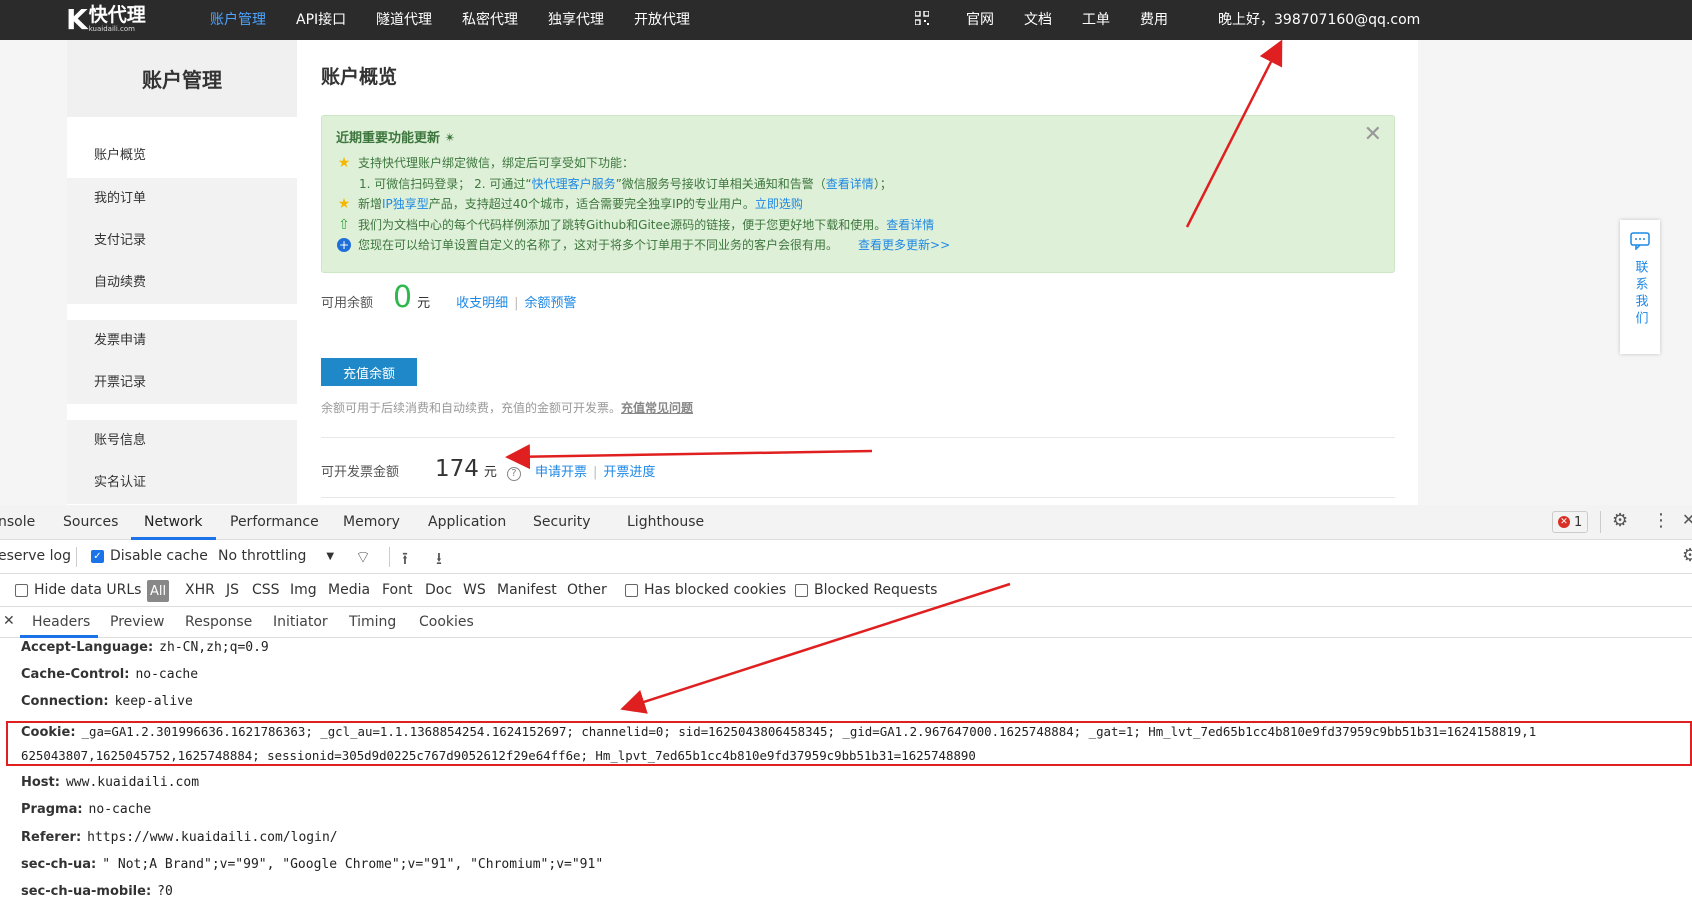 The height and width of the screenshot is (908, 1692). I want to click on filter-doc: Doc, so click(438, 590).